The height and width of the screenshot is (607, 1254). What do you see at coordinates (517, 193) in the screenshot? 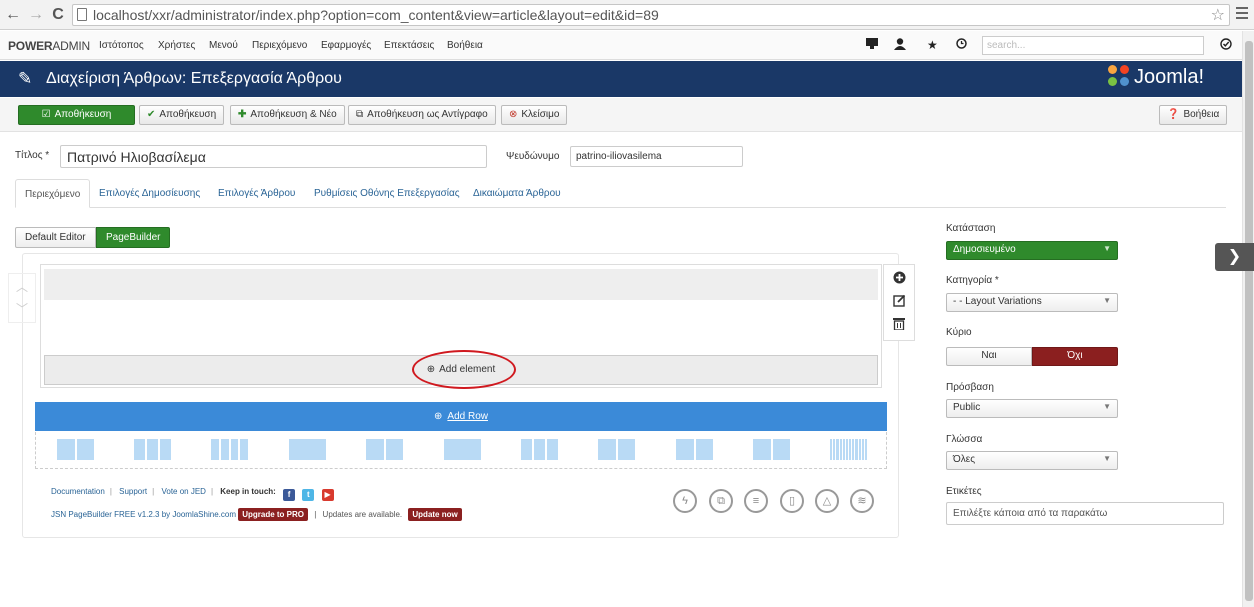
I see `tab-permissions: Δικαιώματα Άρθρου` at bounding box center [517, 193].